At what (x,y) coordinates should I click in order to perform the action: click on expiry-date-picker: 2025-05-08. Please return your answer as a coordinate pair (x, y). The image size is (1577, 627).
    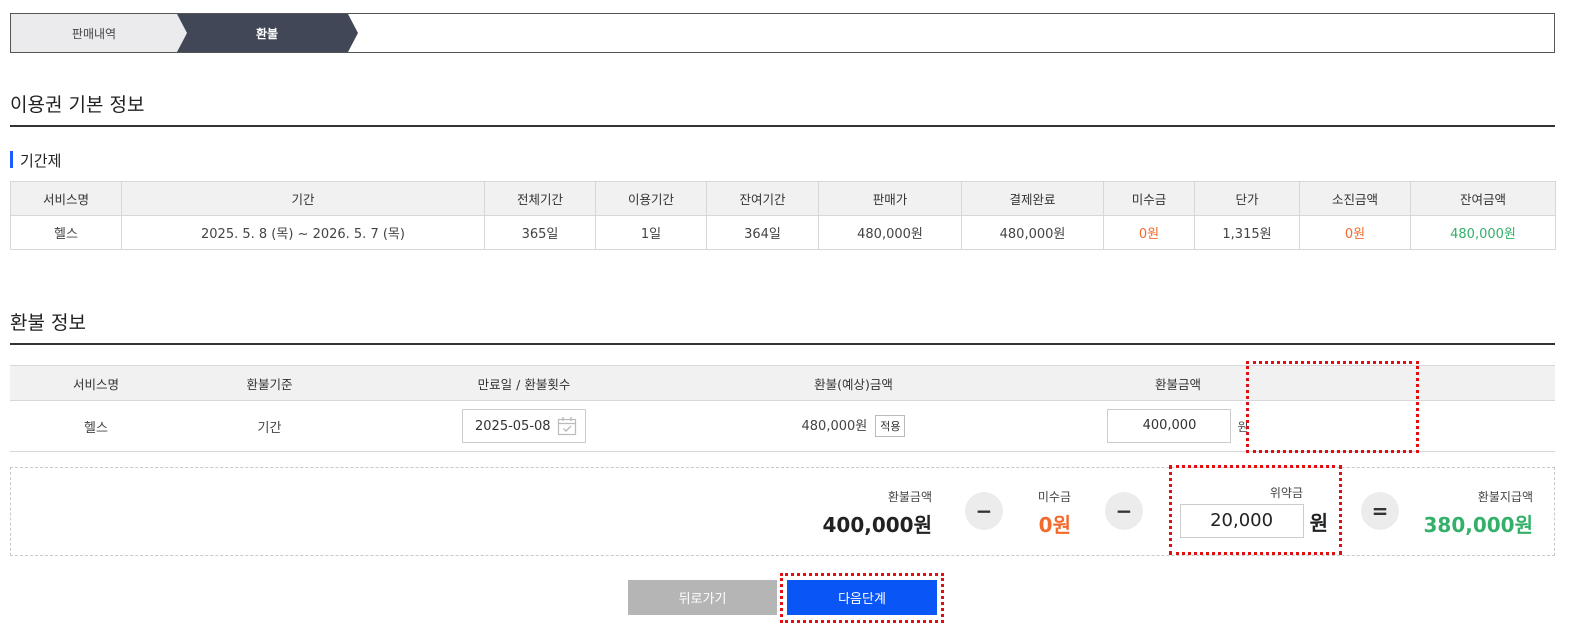
    Looking at the image, I should click on (524, 426).